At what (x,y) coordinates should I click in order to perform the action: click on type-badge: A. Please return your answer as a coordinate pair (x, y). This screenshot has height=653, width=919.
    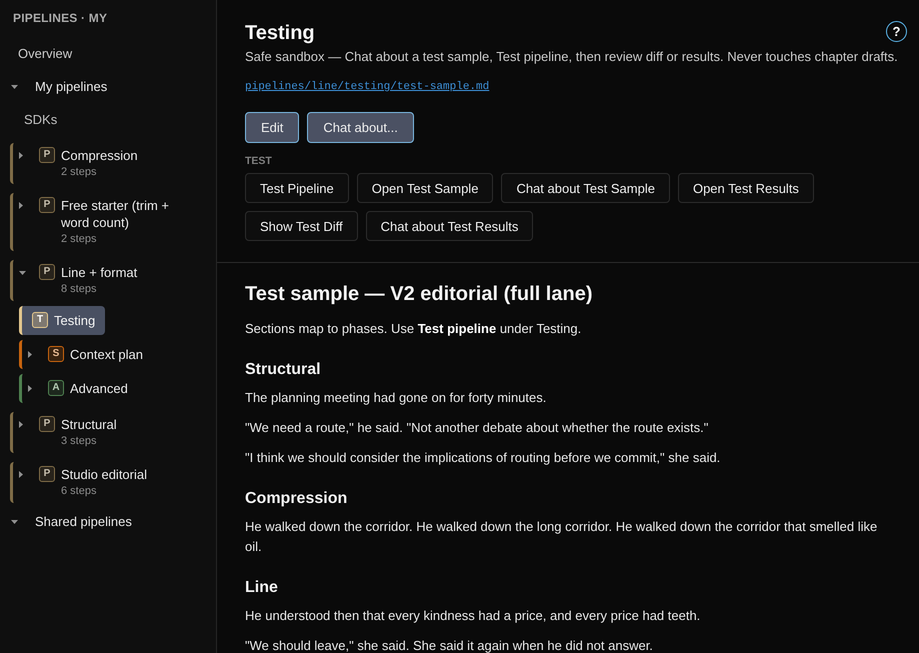
    Looking at the image, I should click on (56, 388).